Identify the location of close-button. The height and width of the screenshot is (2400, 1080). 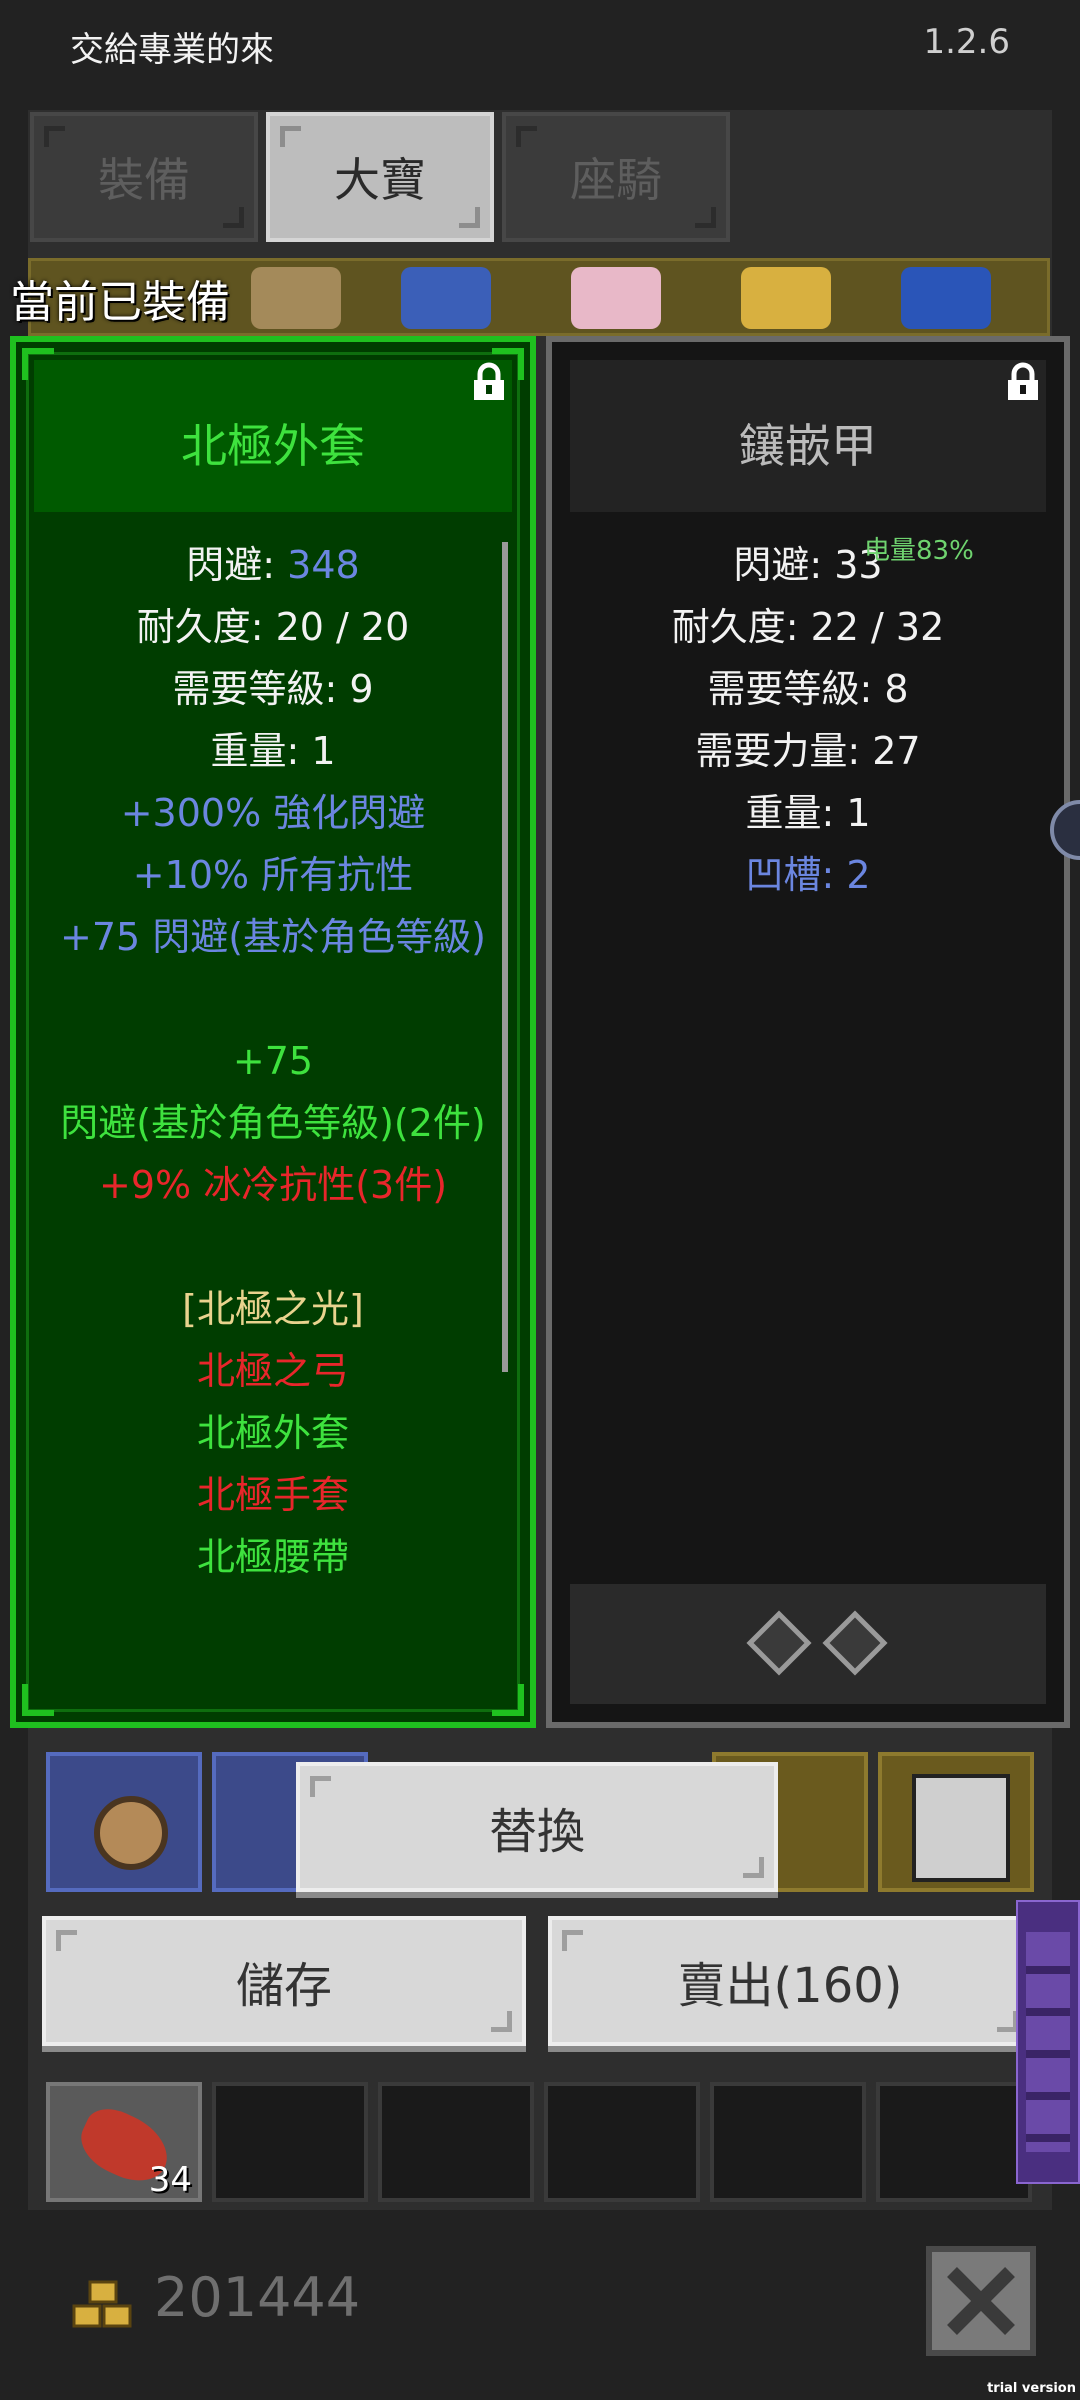
(981, 2301).